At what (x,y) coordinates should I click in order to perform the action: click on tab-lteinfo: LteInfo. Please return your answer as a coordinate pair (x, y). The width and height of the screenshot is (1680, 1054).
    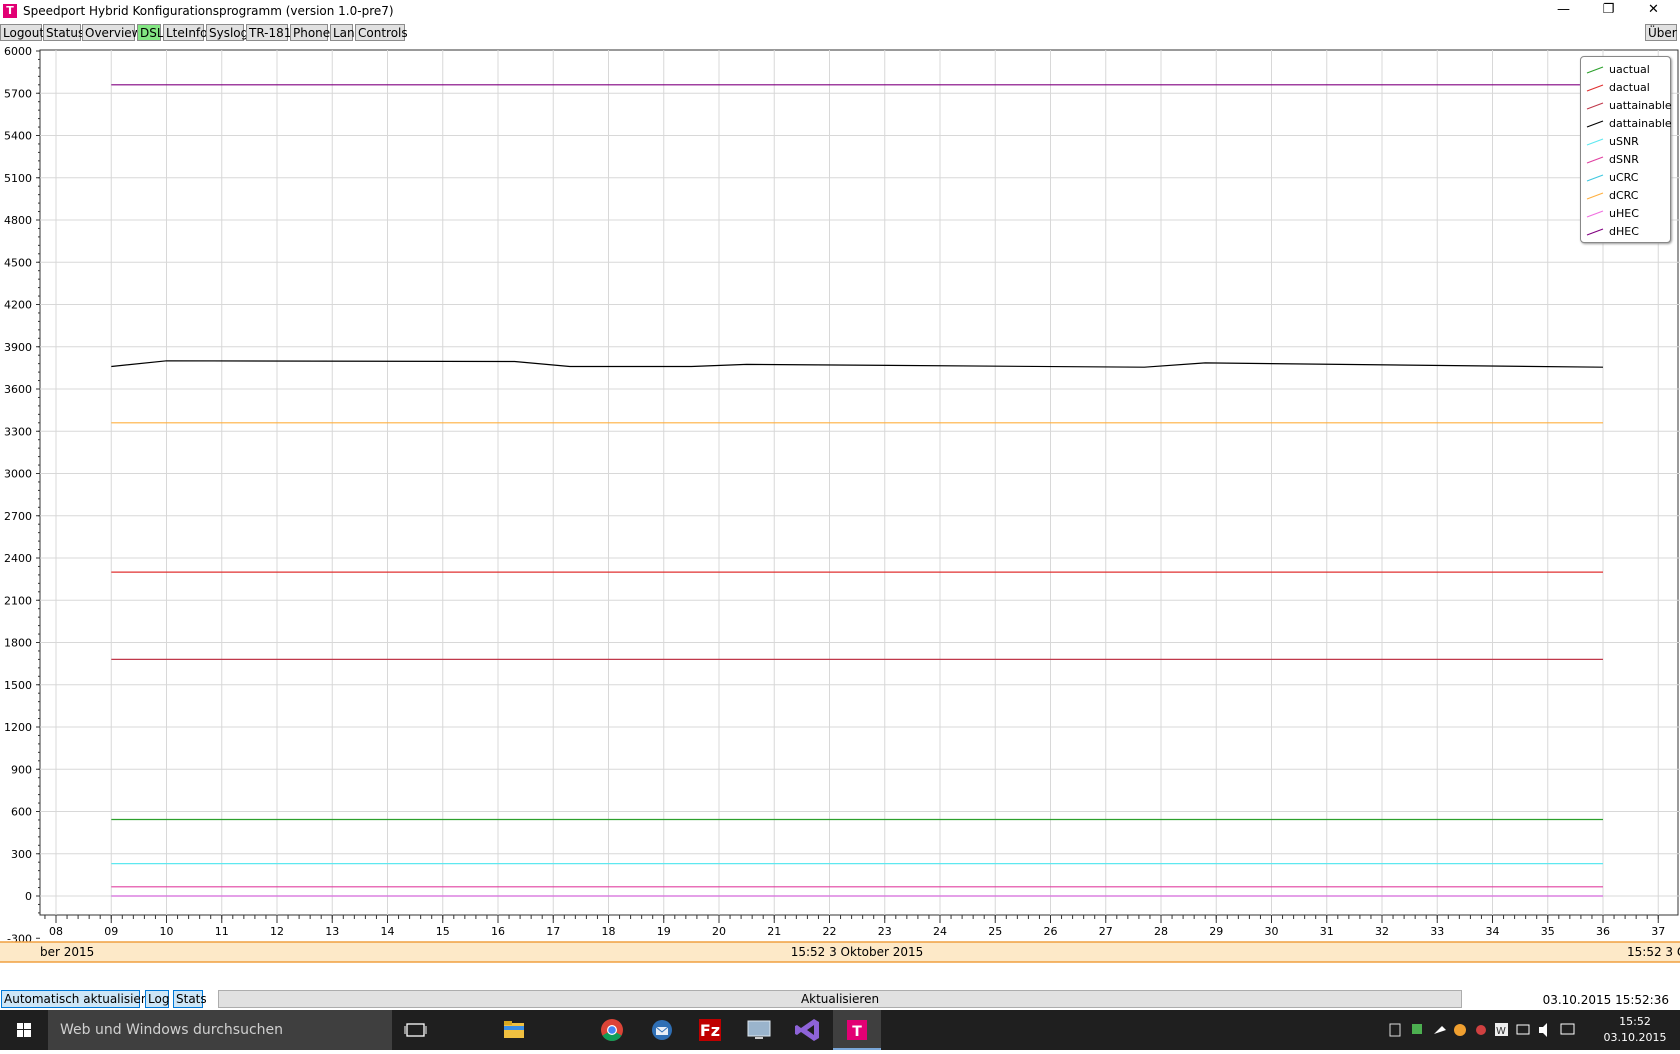
    Looking at the image, I should click on (185, 32).